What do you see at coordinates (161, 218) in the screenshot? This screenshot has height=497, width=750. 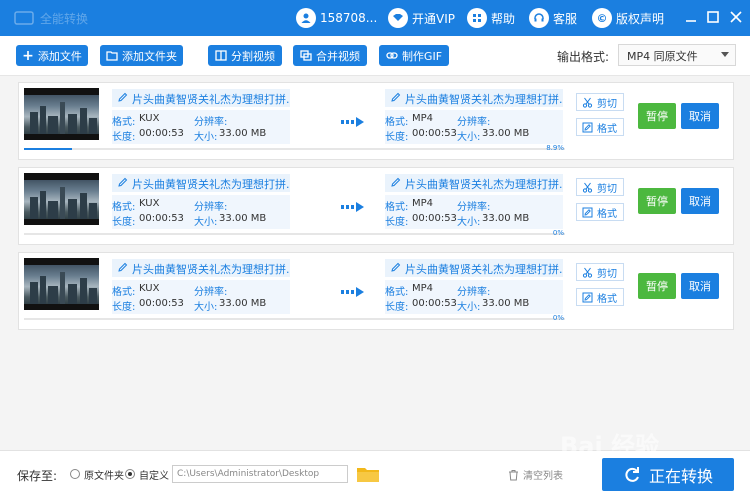 I see `source-duration: 00:00:53` at bounding box center [161, 218].